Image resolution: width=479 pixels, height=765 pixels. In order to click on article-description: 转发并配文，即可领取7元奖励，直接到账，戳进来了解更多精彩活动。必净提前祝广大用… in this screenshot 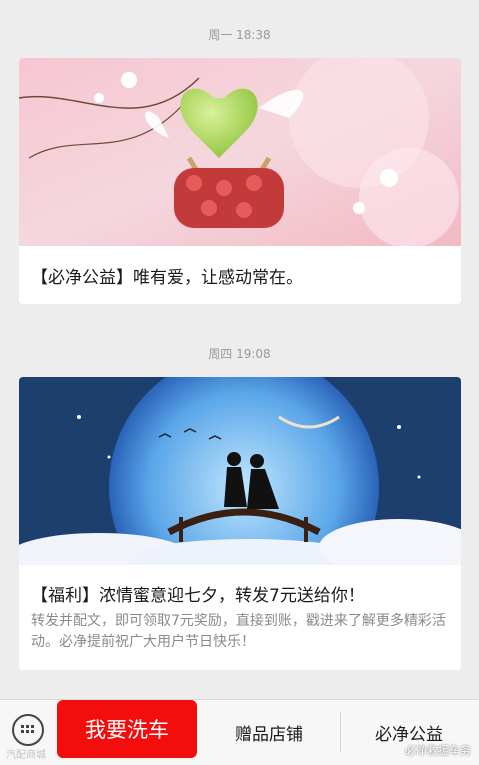, I will do `click(238, 631)`.